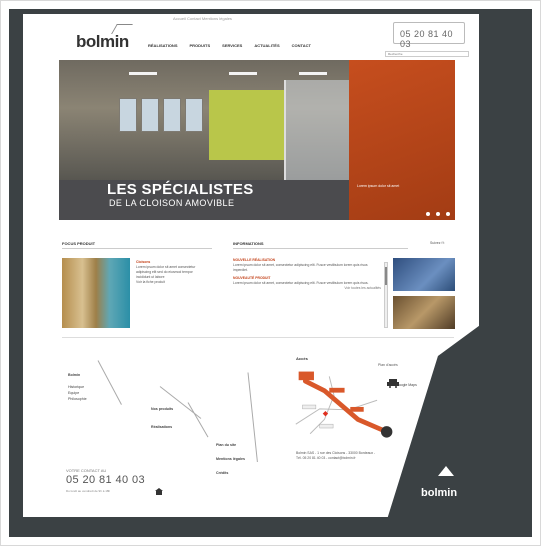 The height and width of the screenshot is (546, 541). I want to click on gallery-thumb-wood, so click(424, 312).